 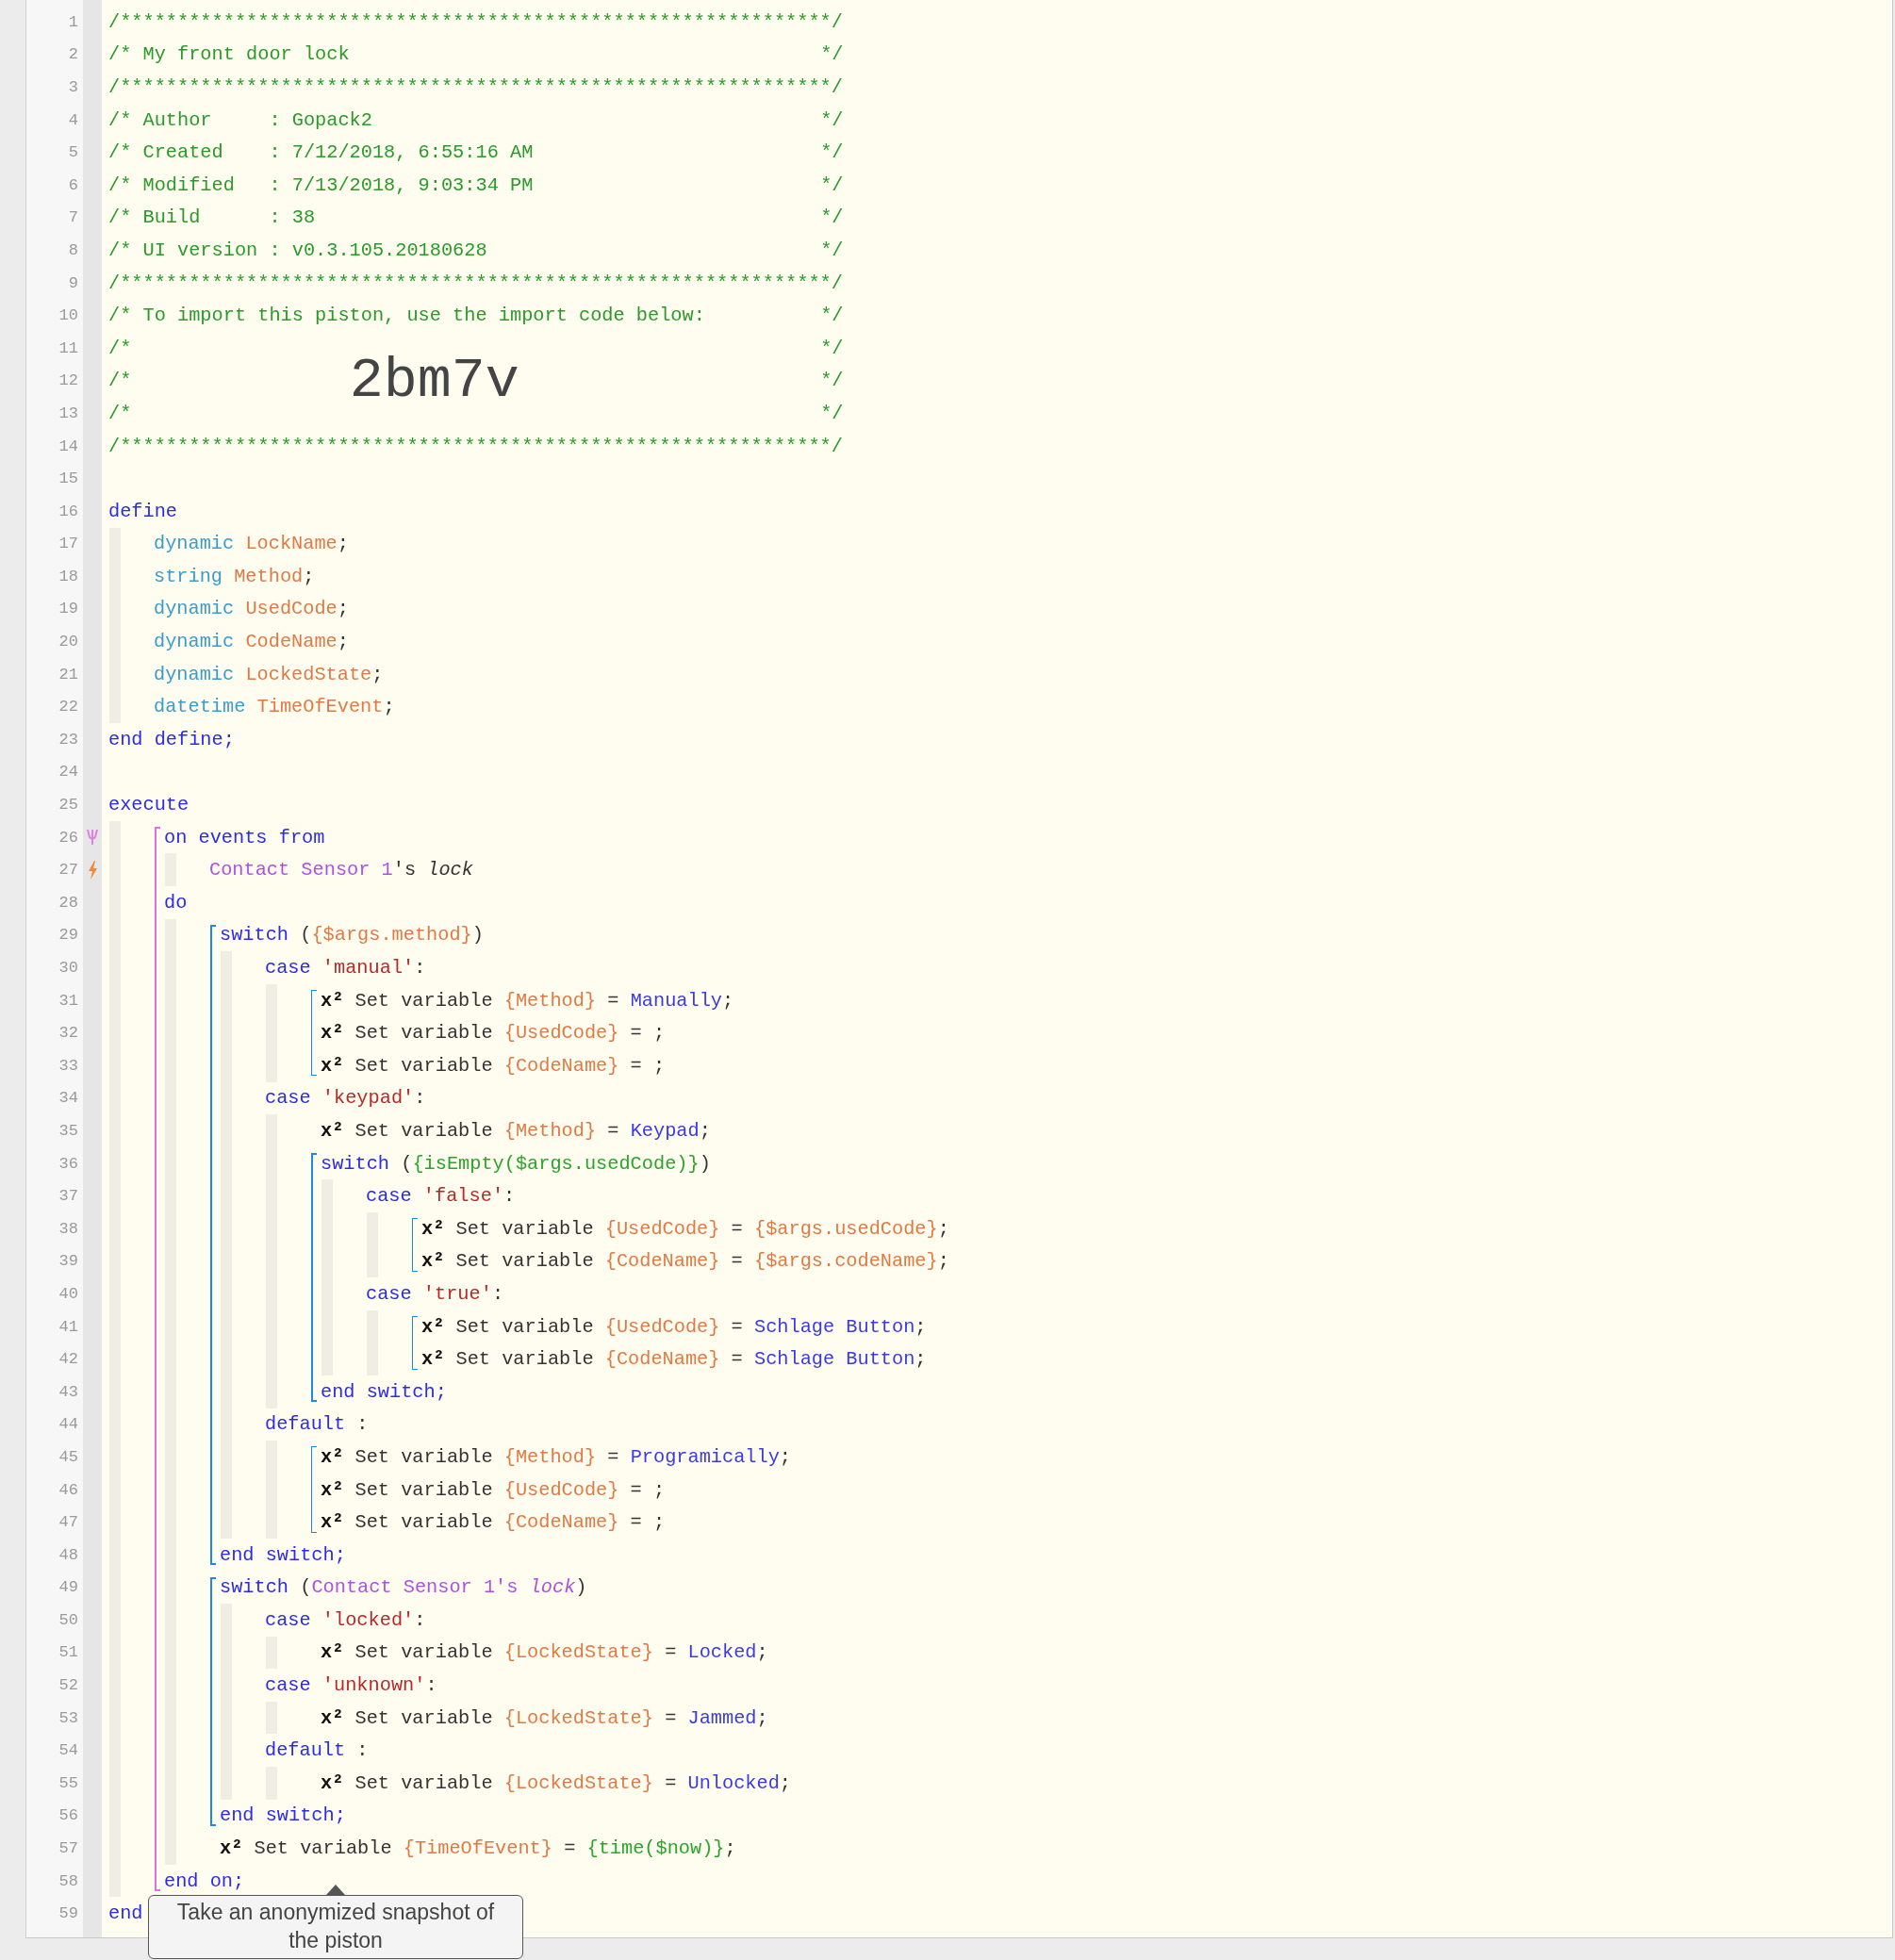 What do you see at coordinates (68, 1619) in the screenshot?
I see `line-number: 50` at bounding box center [68, 1619].